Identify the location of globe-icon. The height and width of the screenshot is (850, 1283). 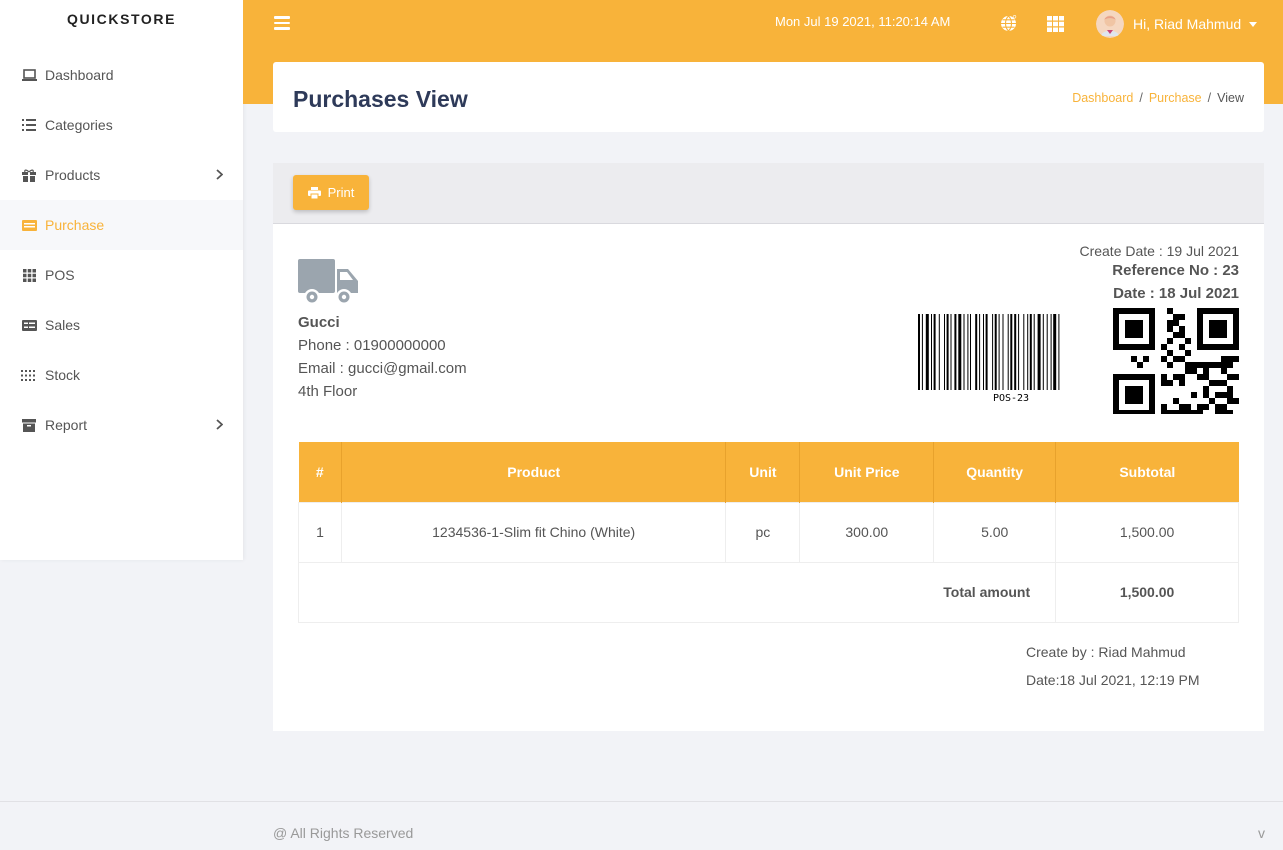
(1008, 26).